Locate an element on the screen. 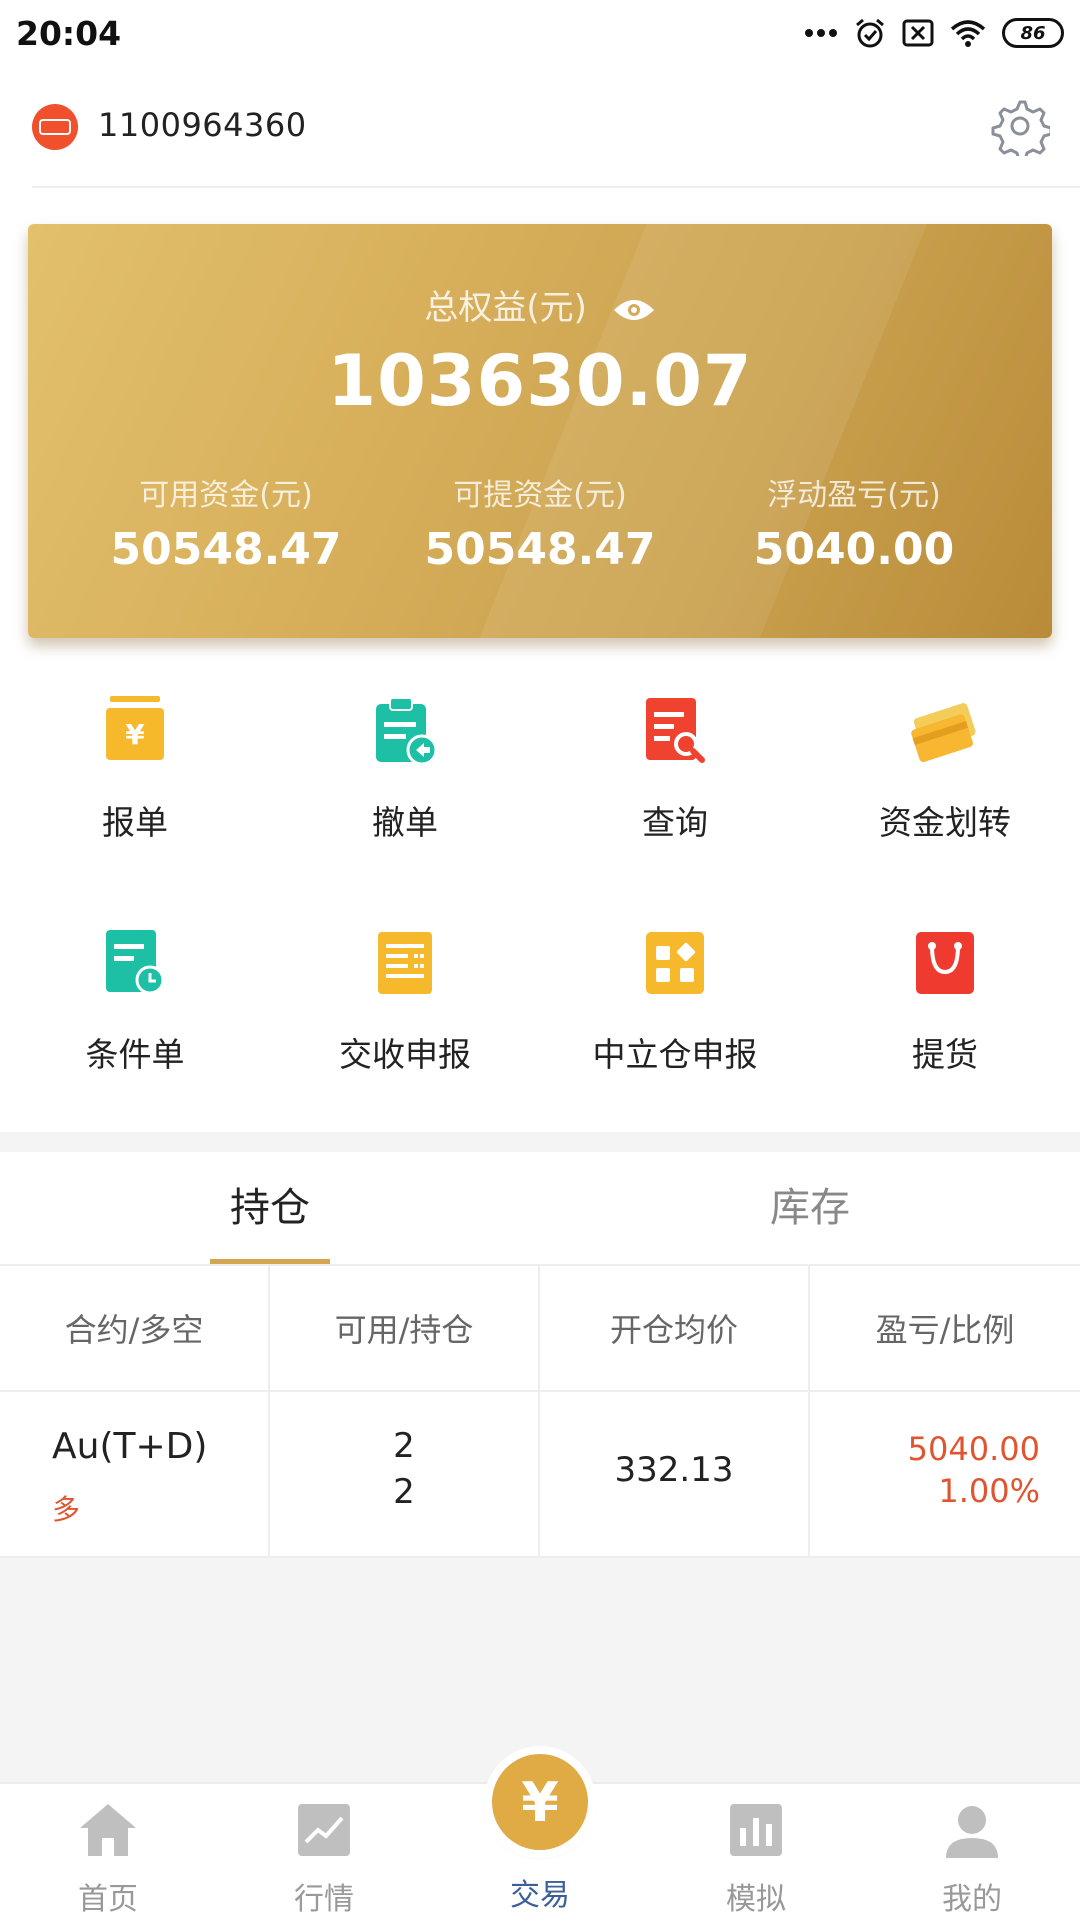 Image resolution: width=1080 pixels, height=1922 pixels. contract-symbol: Au(T+D) is located at coordinates (130, 1446).